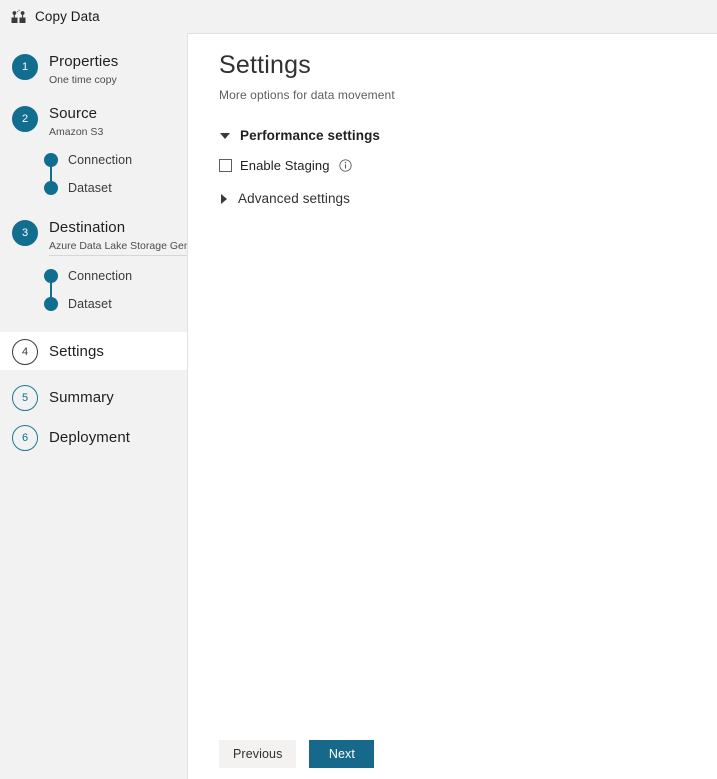 The image size is (717, 779). I want to click on sidebar-item-properties: 1 Properties One time copy, so click(93, 69).